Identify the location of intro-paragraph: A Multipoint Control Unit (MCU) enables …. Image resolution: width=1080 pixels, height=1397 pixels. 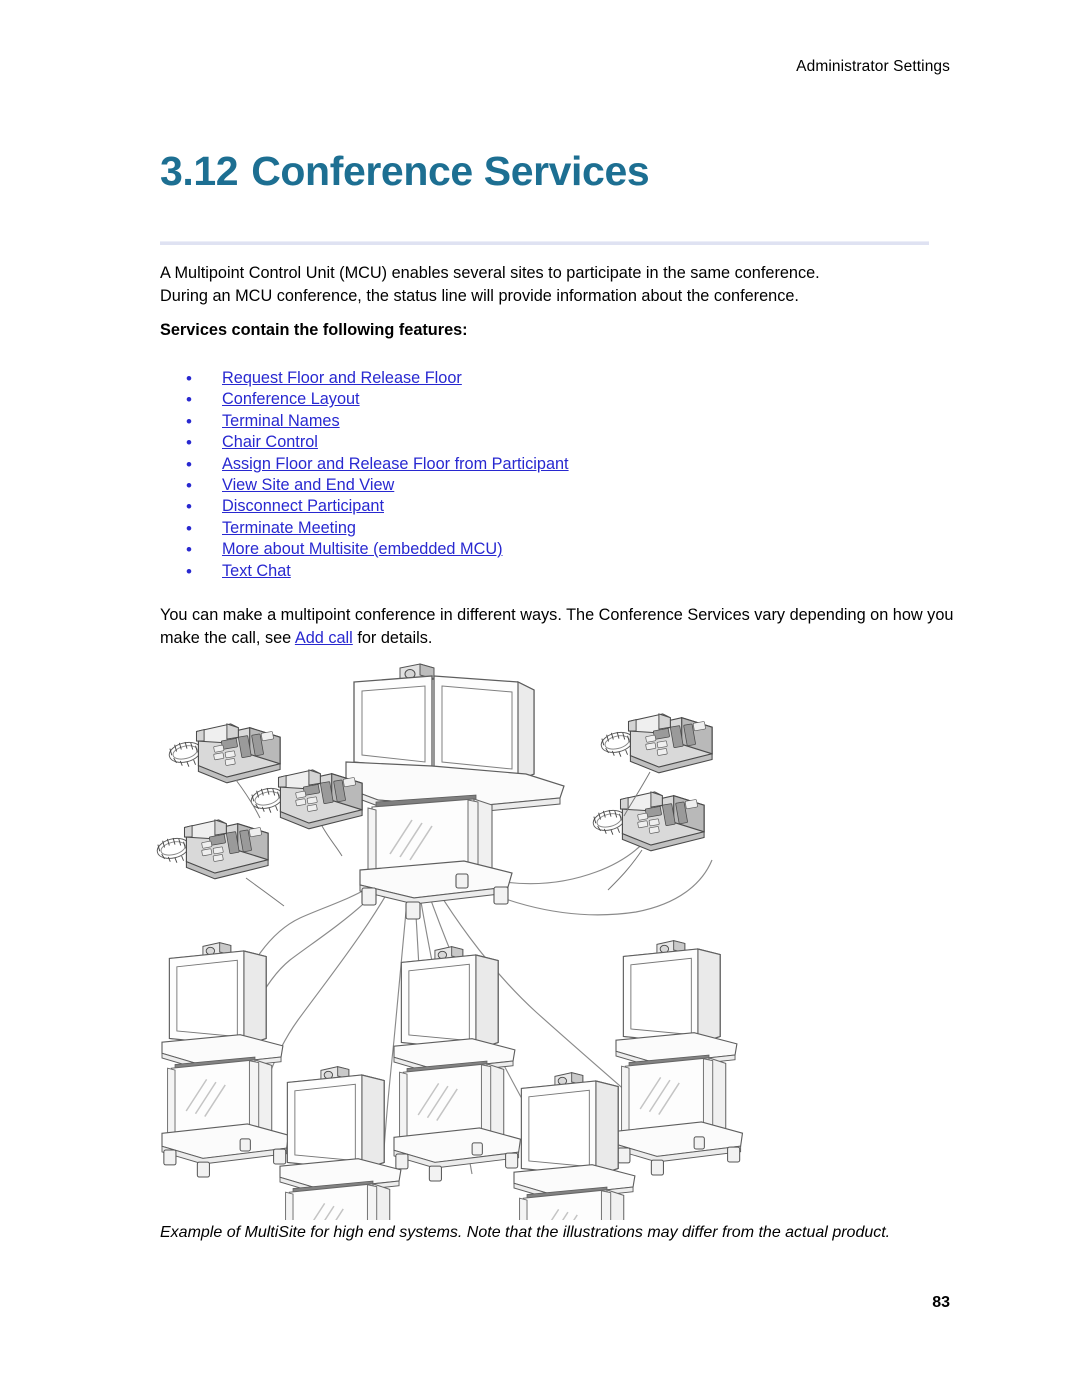
(555, 285).